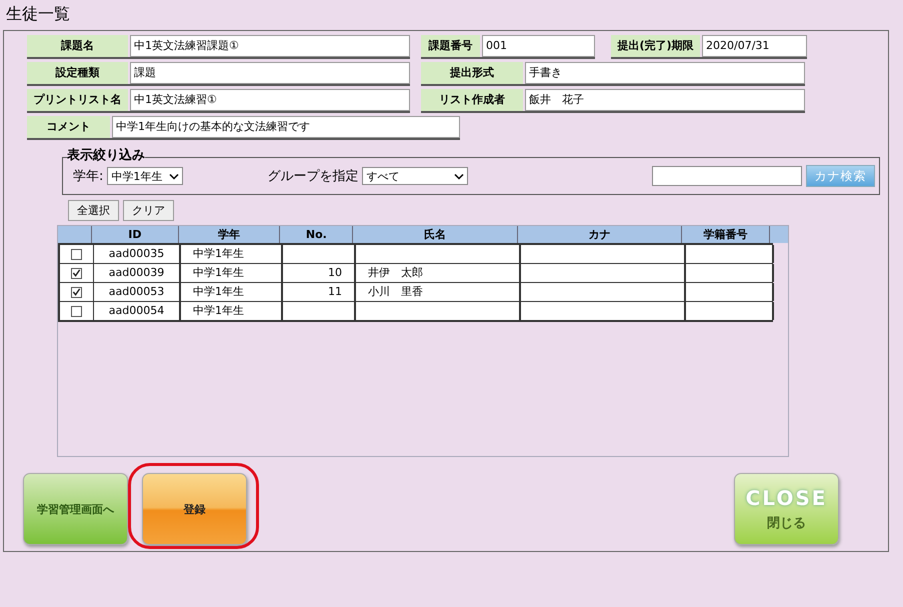 The image size is (903, 607). Describe the element at coordinates (312, 176) in the screenshot. I see `group-label: グループを指定` at that location.